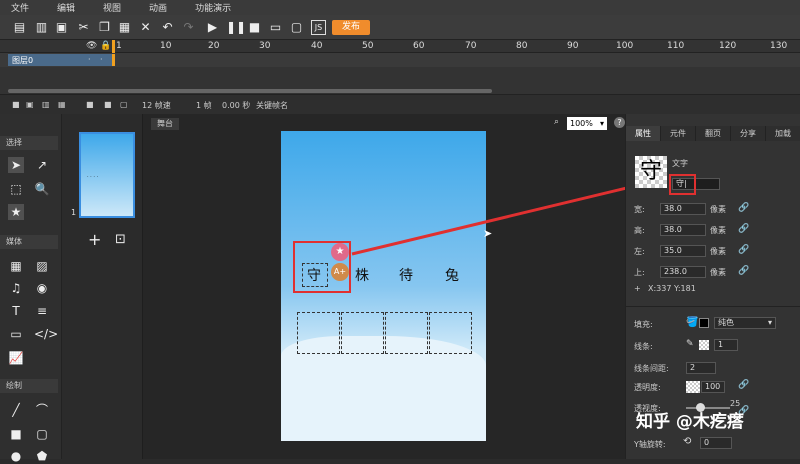  I want to click on stage-tab: 舞台, so click(165, 124).